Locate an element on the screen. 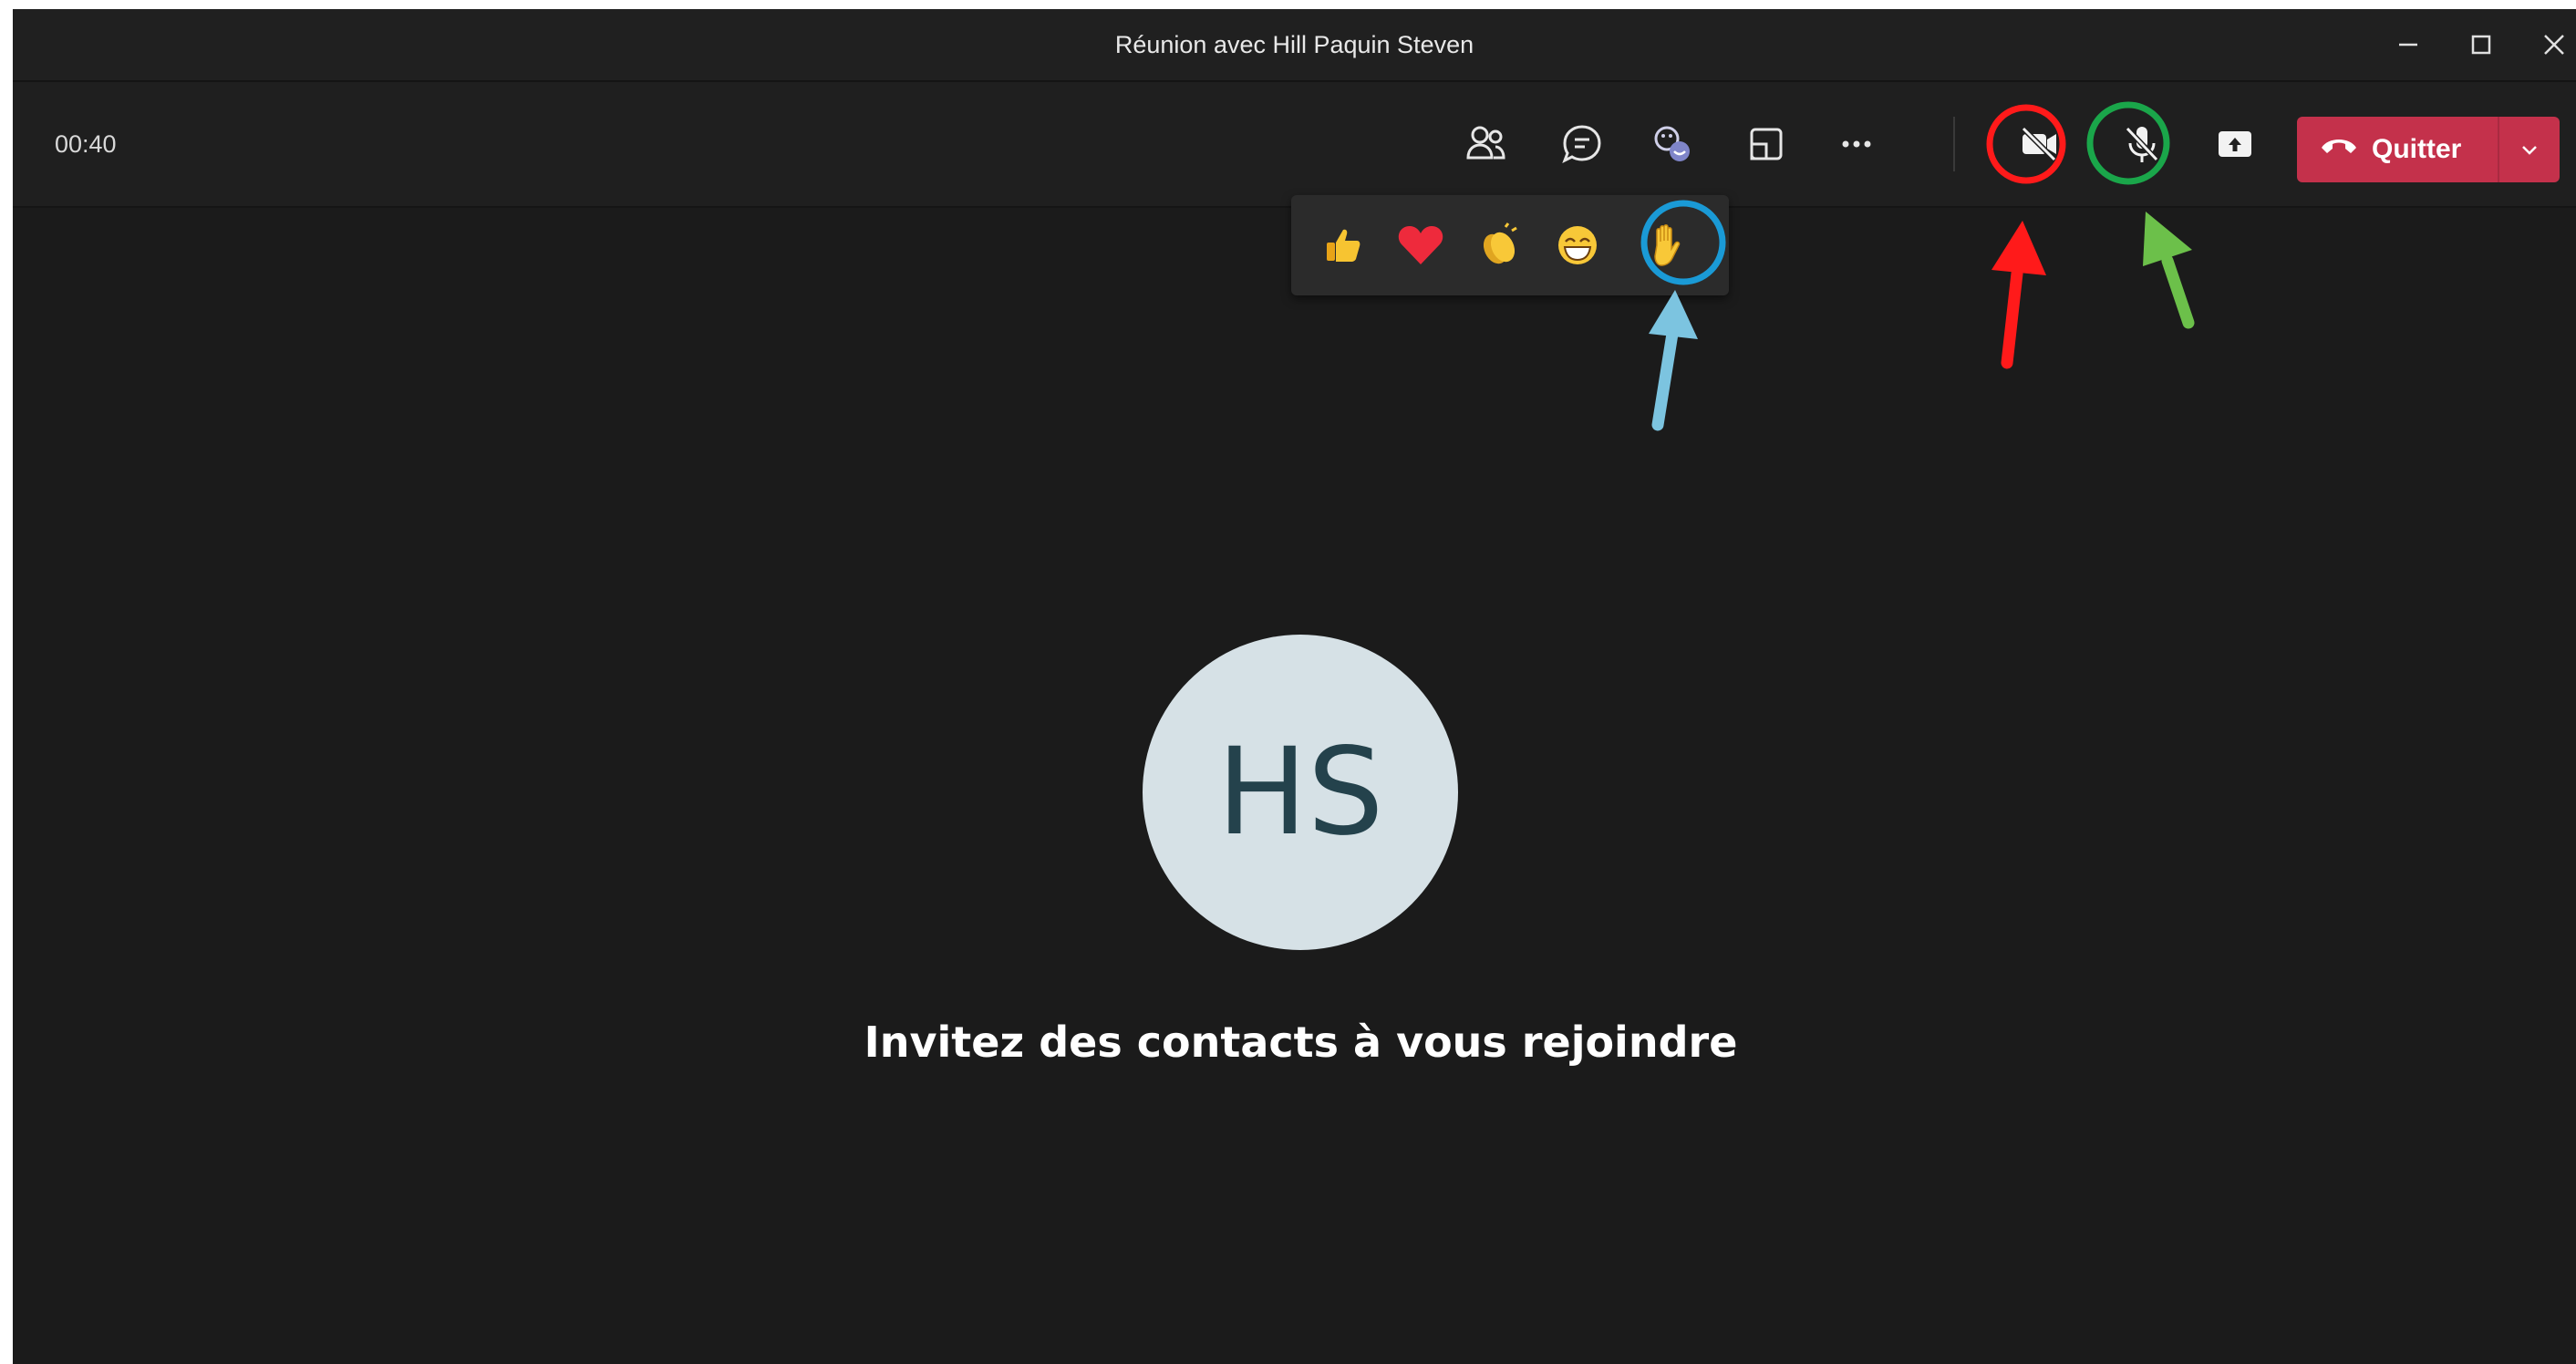 This screenshot has width=2576, height=1364. toolbar-divider is located at coordinates (1954, 144).